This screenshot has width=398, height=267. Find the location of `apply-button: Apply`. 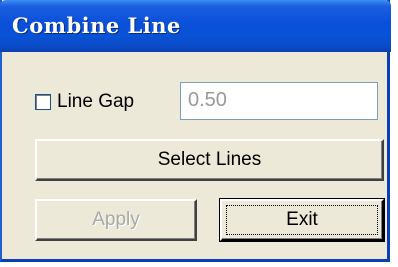

apply-button: Apply is located at coordinates (116, 220).